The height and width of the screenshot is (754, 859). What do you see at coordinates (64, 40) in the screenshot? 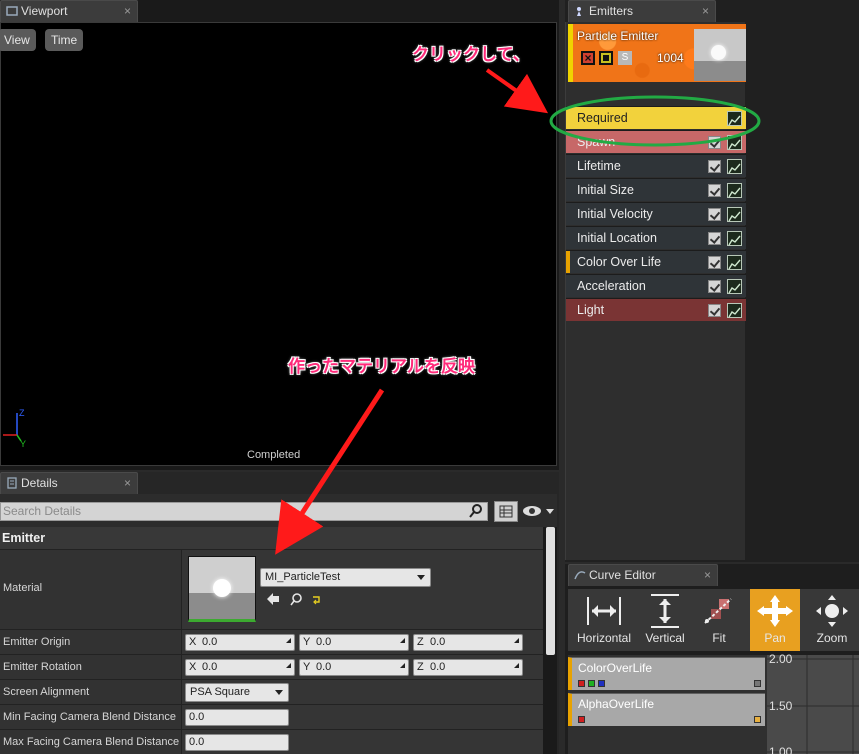
I see `time-button: Time` at bounding box center [64, 40].